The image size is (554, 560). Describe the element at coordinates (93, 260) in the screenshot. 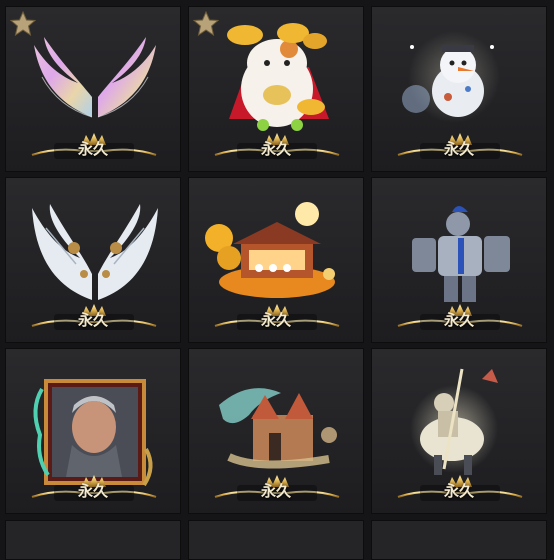

I see `item-slot-mechanical-wings: 永久` at that location.